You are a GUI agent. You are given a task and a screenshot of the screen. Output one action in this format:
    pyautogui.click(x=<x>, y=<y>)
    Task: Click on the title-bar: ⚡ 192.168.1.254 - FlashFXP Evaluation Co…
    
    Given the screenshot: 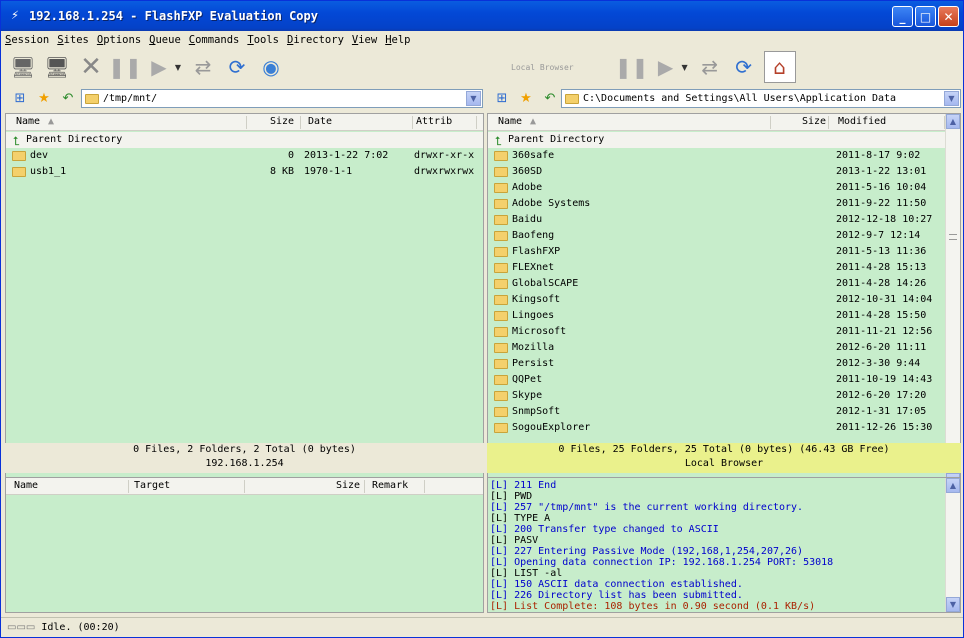 What is the action you would take?
    pyautogui.click(x=482, y=16)
    